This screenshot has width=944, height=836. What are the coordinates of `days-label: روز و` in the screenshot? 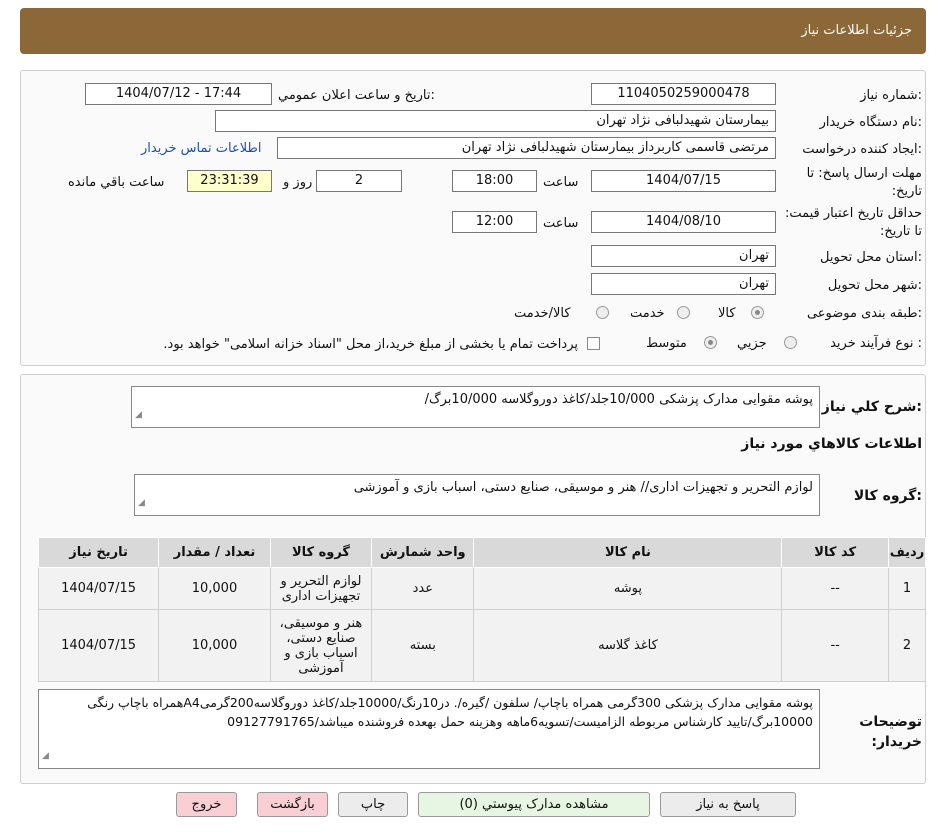 It's located at (298, 182).